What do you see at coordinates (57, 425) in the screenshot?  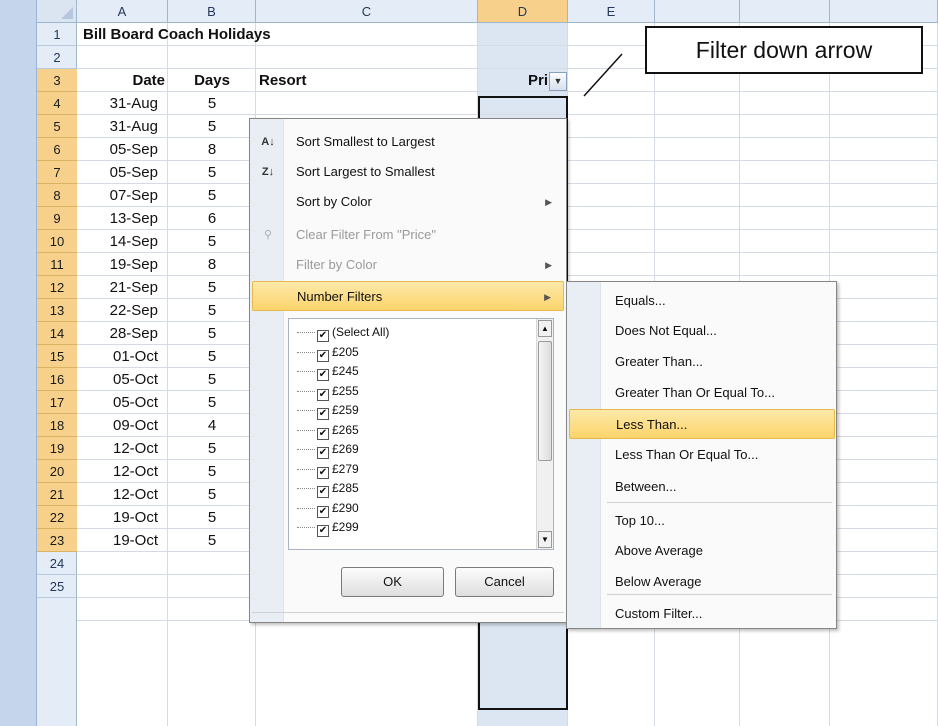 I see `row-header: 18` at bounding box center [57, 425].